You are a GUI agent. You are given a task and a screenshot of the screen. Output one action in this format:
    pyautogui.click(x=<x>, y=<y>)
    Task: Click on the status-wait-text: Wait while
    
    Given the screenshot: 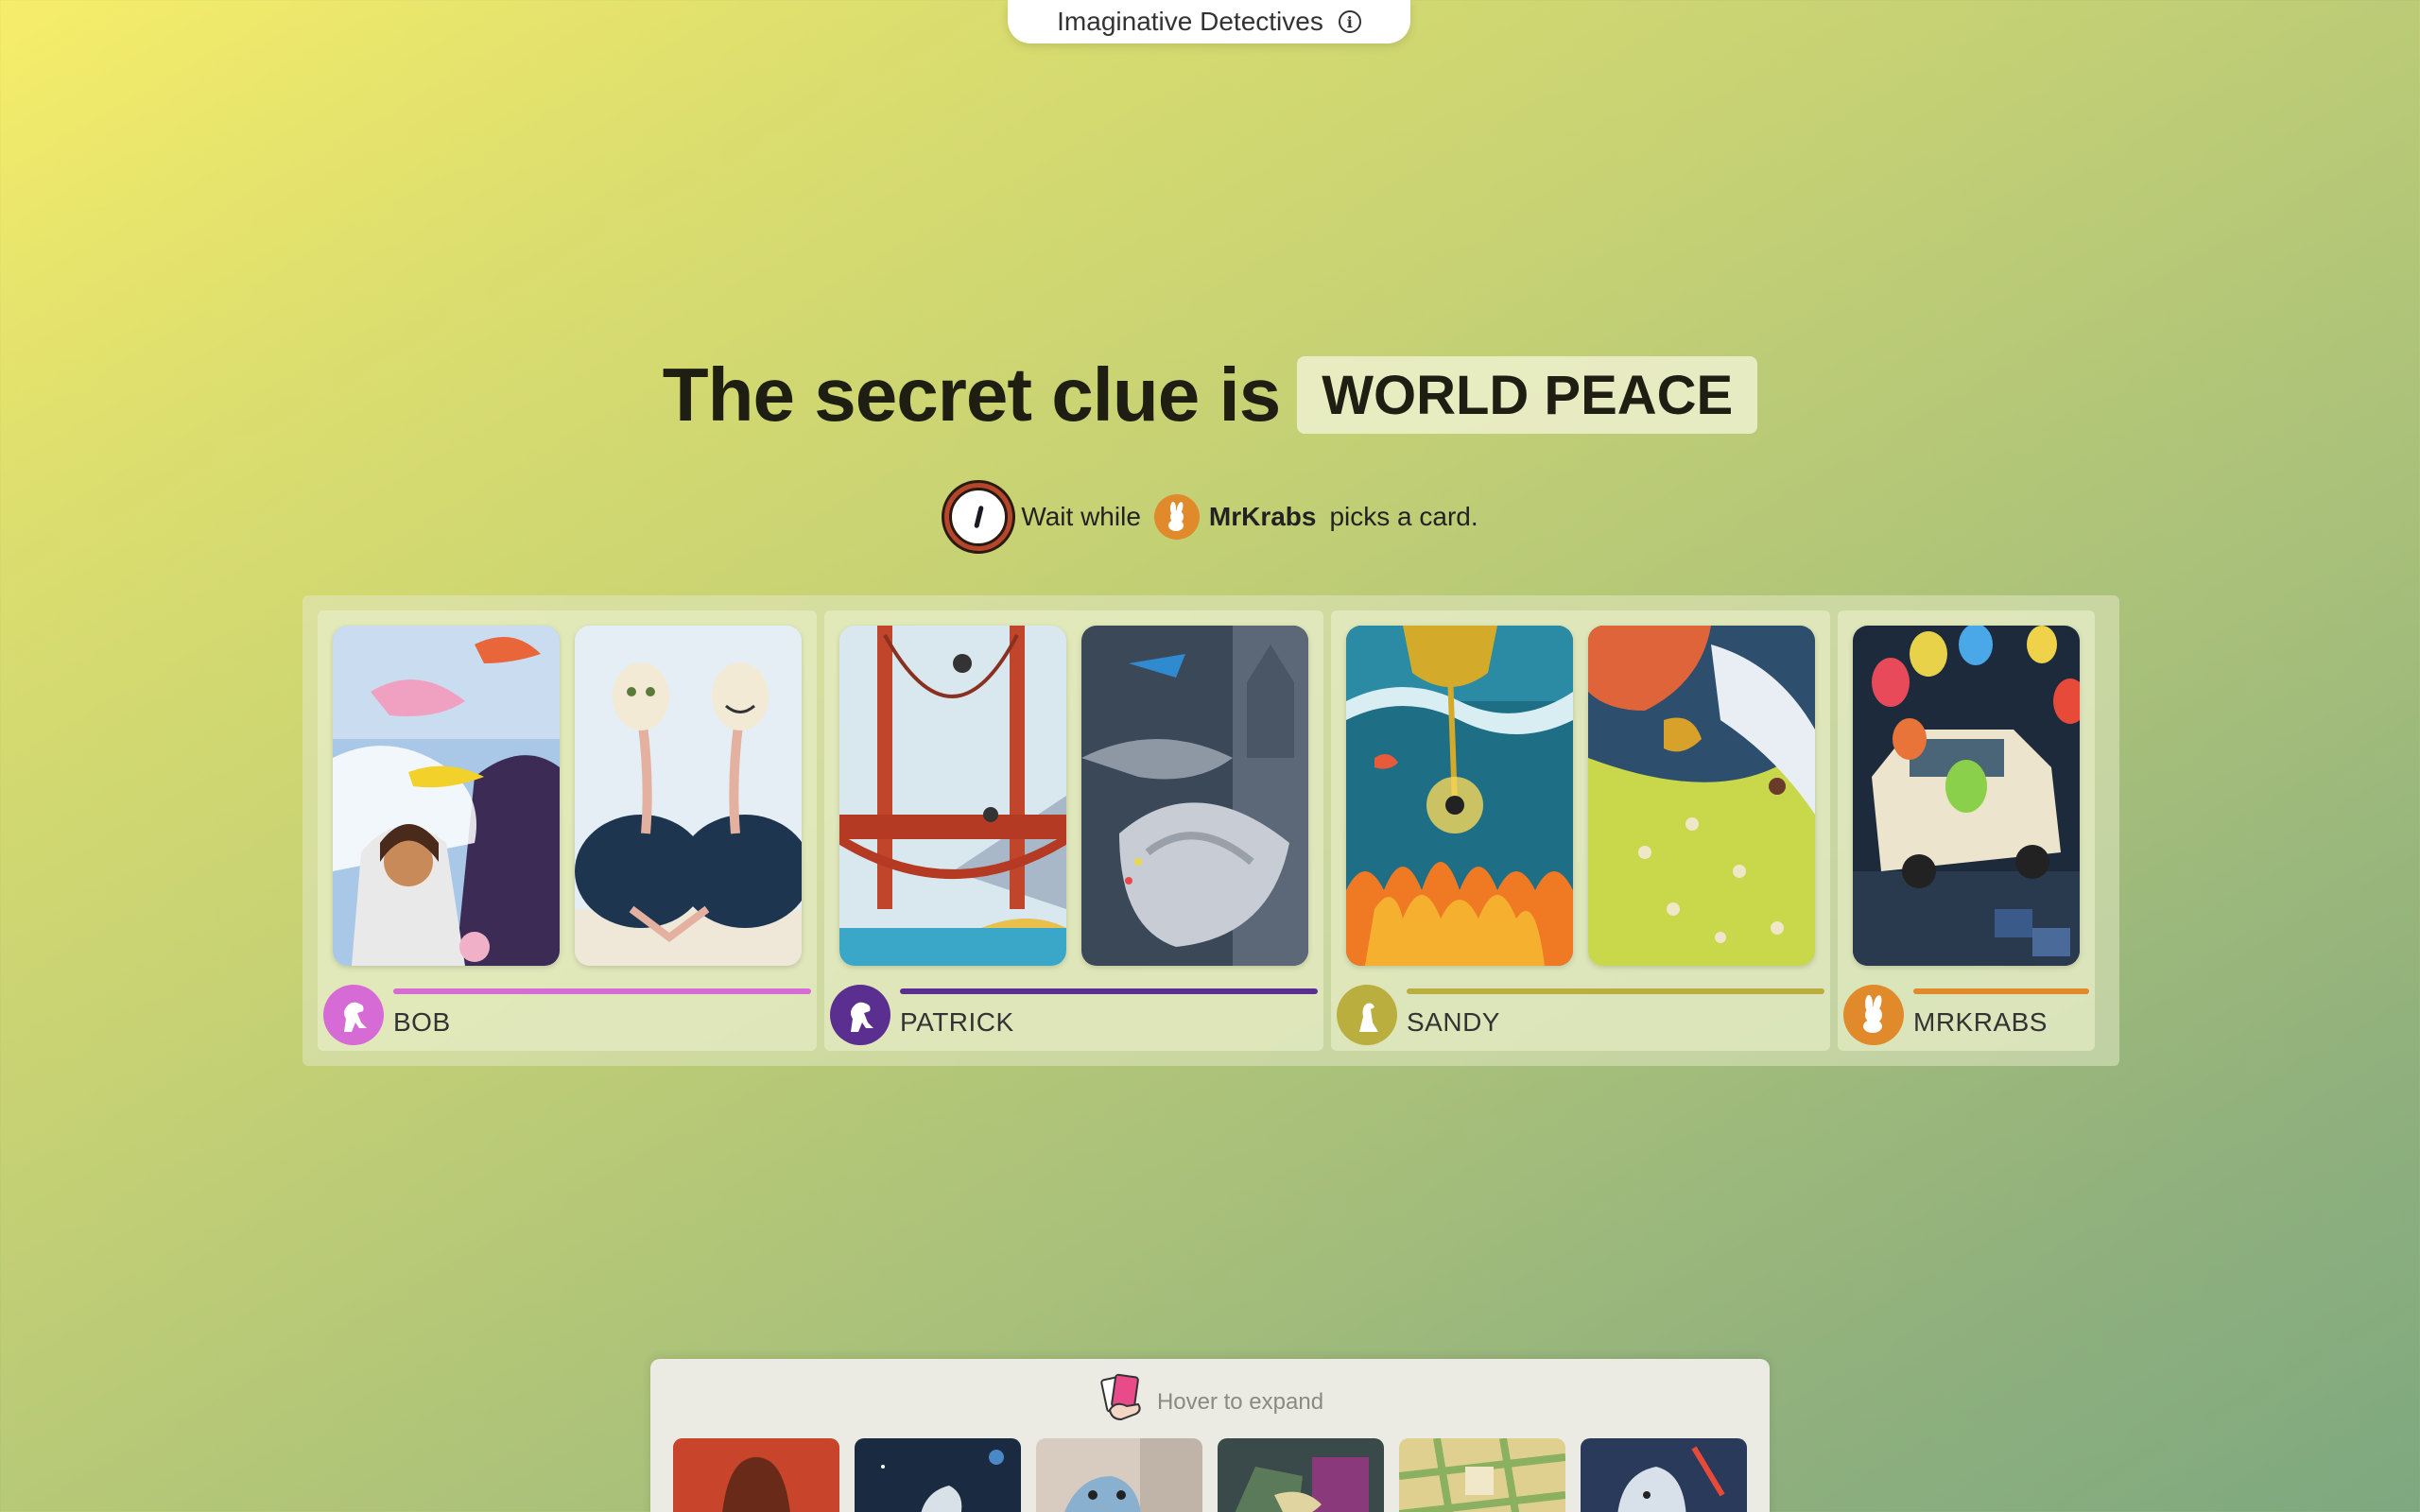 What is the action you would take?
    pyautogui.click(x=1081, y=516)
    